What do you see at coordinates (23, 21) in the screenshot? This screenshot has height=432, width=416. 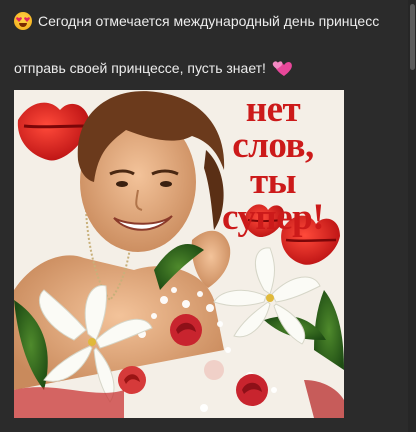 I see `heart-eyes-emoji-icon` at bounding box center [23, 21].